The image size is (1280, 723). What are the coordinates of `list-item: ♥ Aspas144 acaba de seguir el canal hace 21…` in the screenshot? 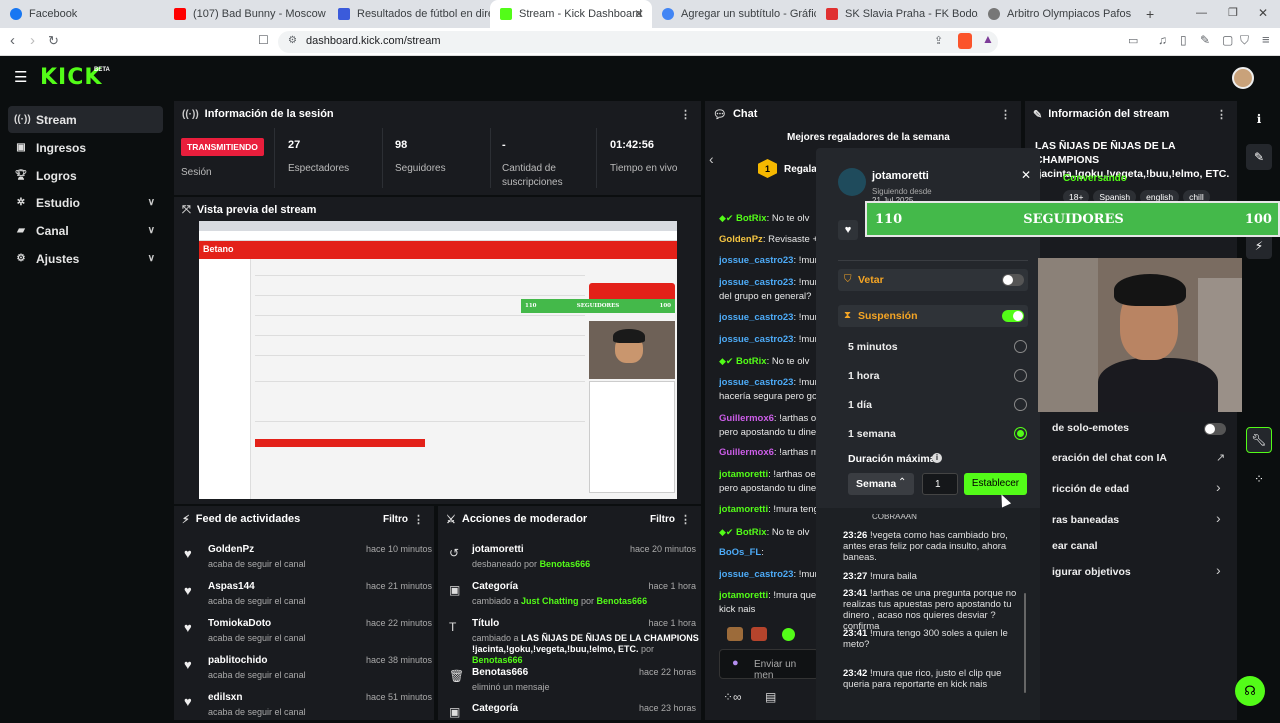 It's located at (307, 594).